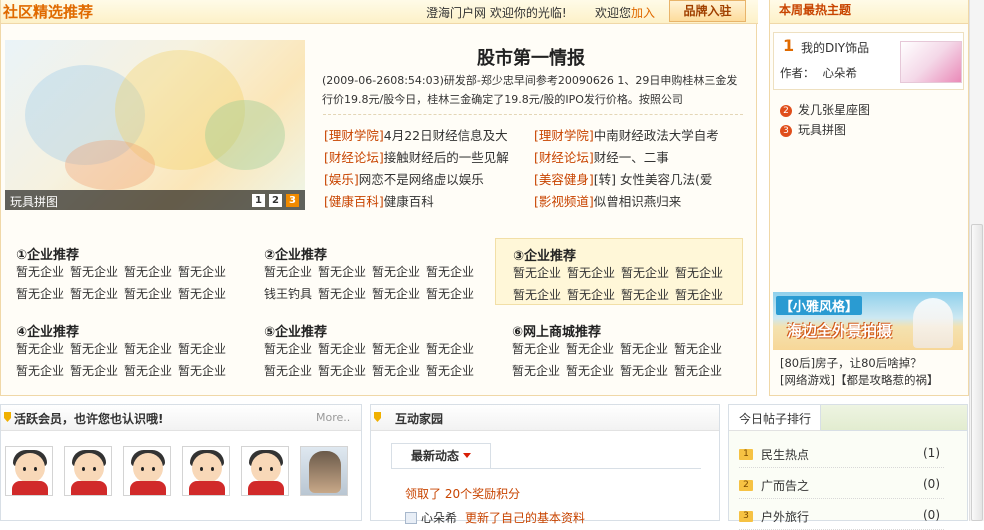 Image resolution: width=984 pixels, height=530 pixels. I want to click on news-link: [美容健身][转] 女性美容几法(爱, so click(641, 178).